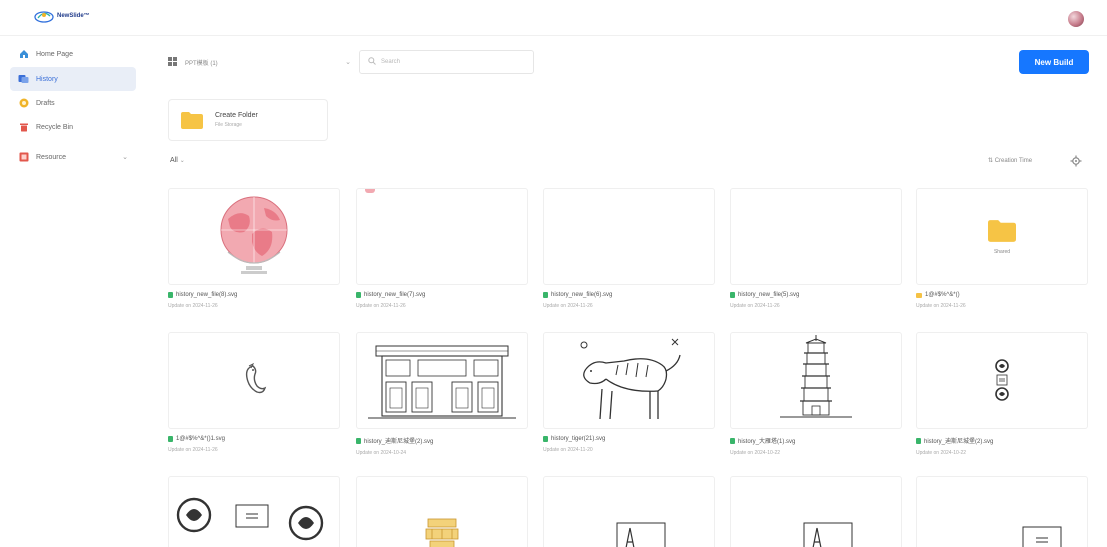 This screenshot has width=1107, height=547. Describe the element at coordinates (1076, 19) in the screenshot. I see `user-avatar` at that location.